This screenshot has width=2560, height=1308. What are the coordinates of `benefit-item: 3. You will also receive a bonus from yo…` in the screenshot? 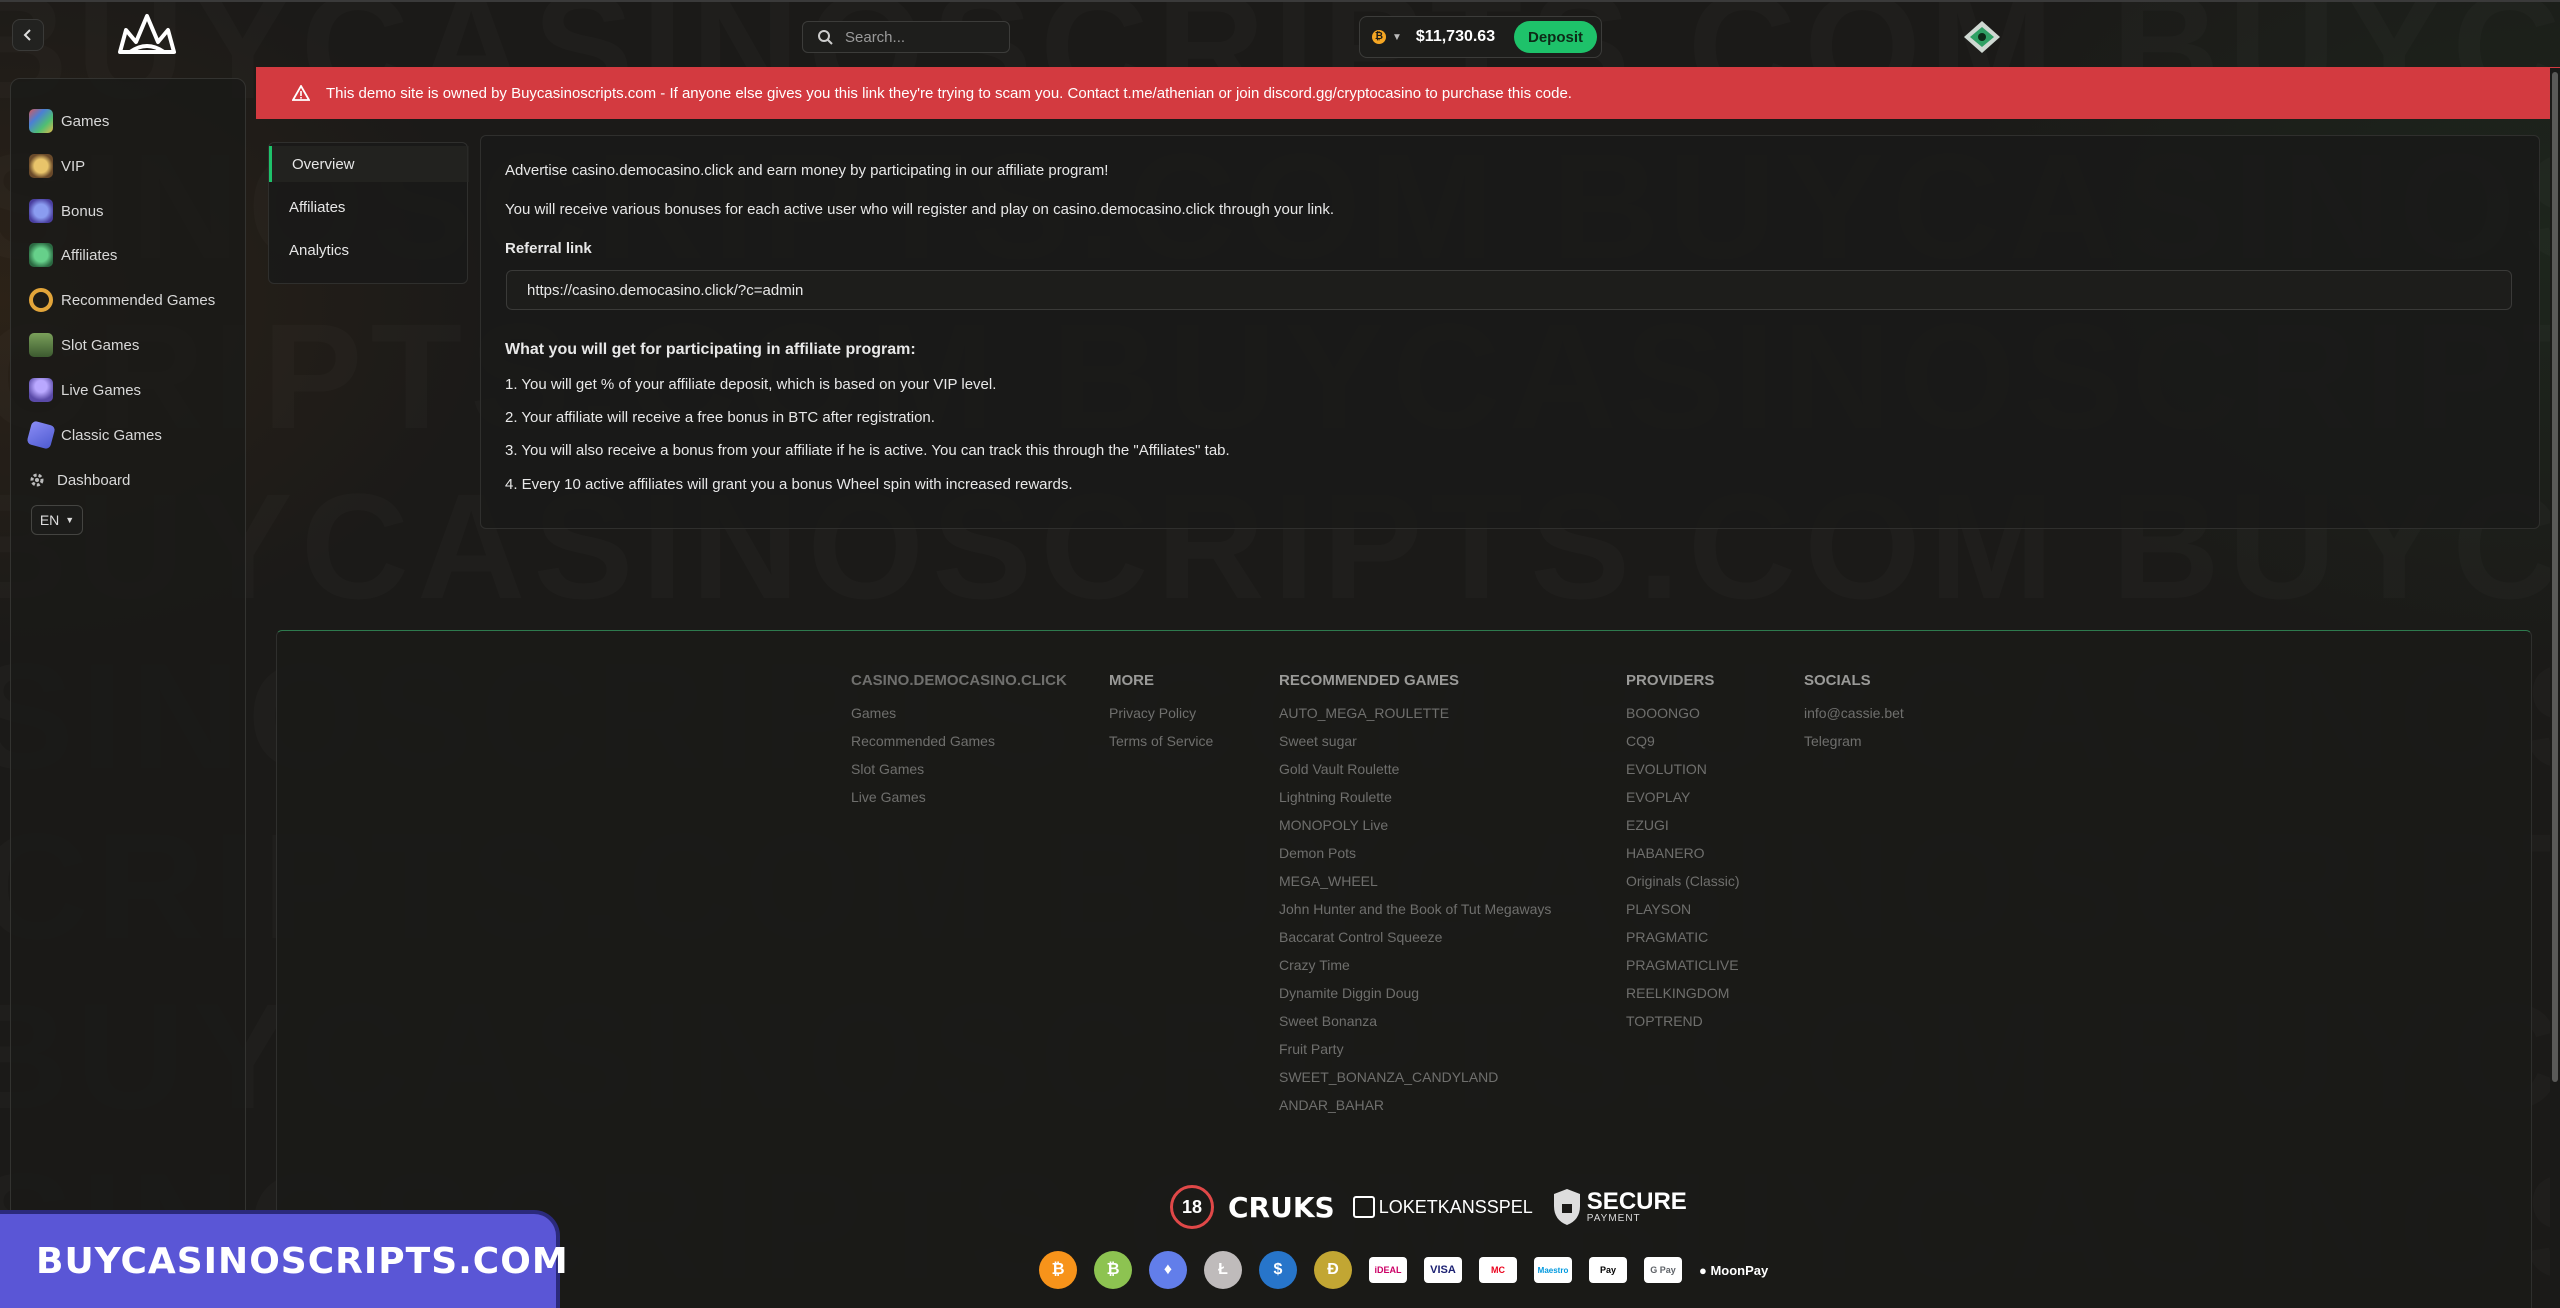 It's located at (867, 450).